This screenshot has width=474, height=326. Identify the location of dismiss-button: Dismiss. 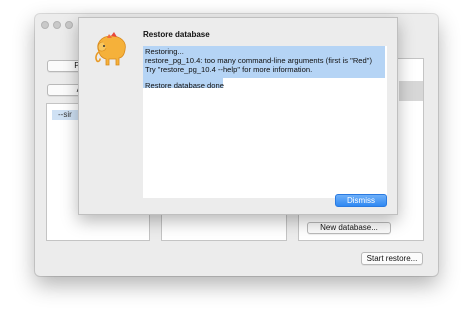
(361, 200).